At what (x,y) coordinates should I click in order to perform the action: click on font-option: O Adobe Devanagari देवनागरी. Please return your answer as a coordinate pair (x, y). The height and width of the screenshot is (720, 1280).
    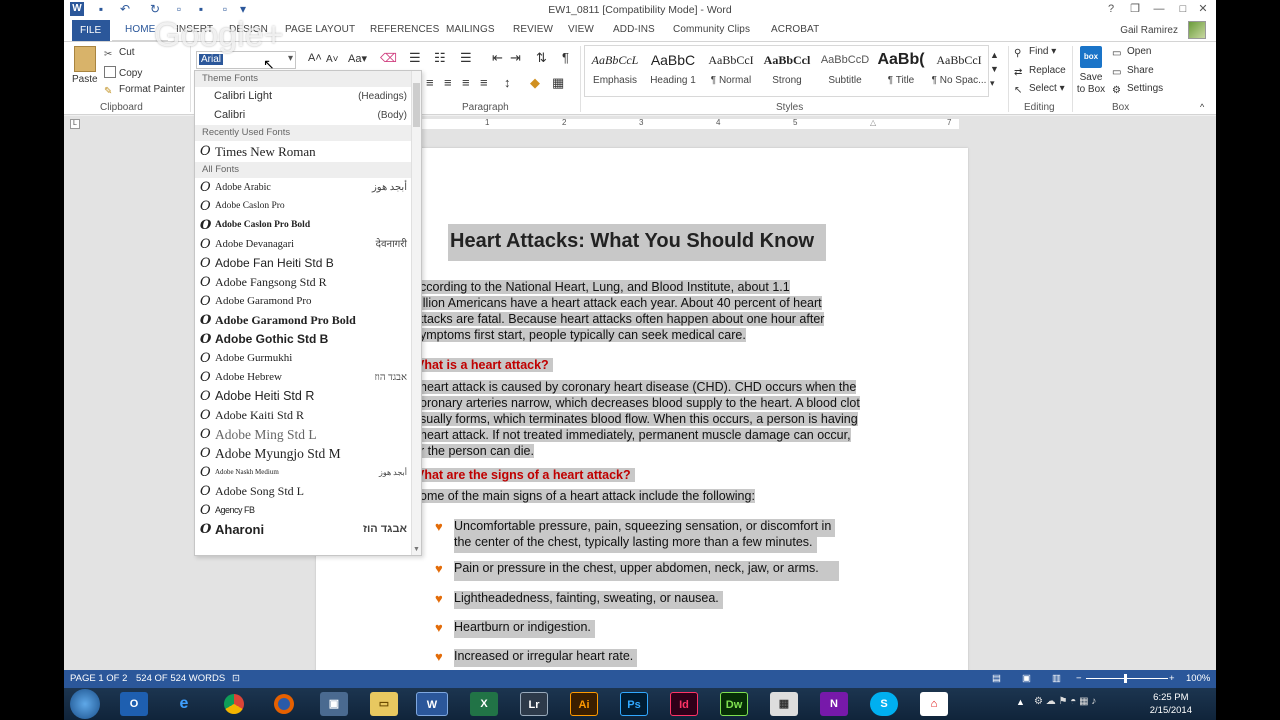
    Looking at the image, I should click on (308, 244).